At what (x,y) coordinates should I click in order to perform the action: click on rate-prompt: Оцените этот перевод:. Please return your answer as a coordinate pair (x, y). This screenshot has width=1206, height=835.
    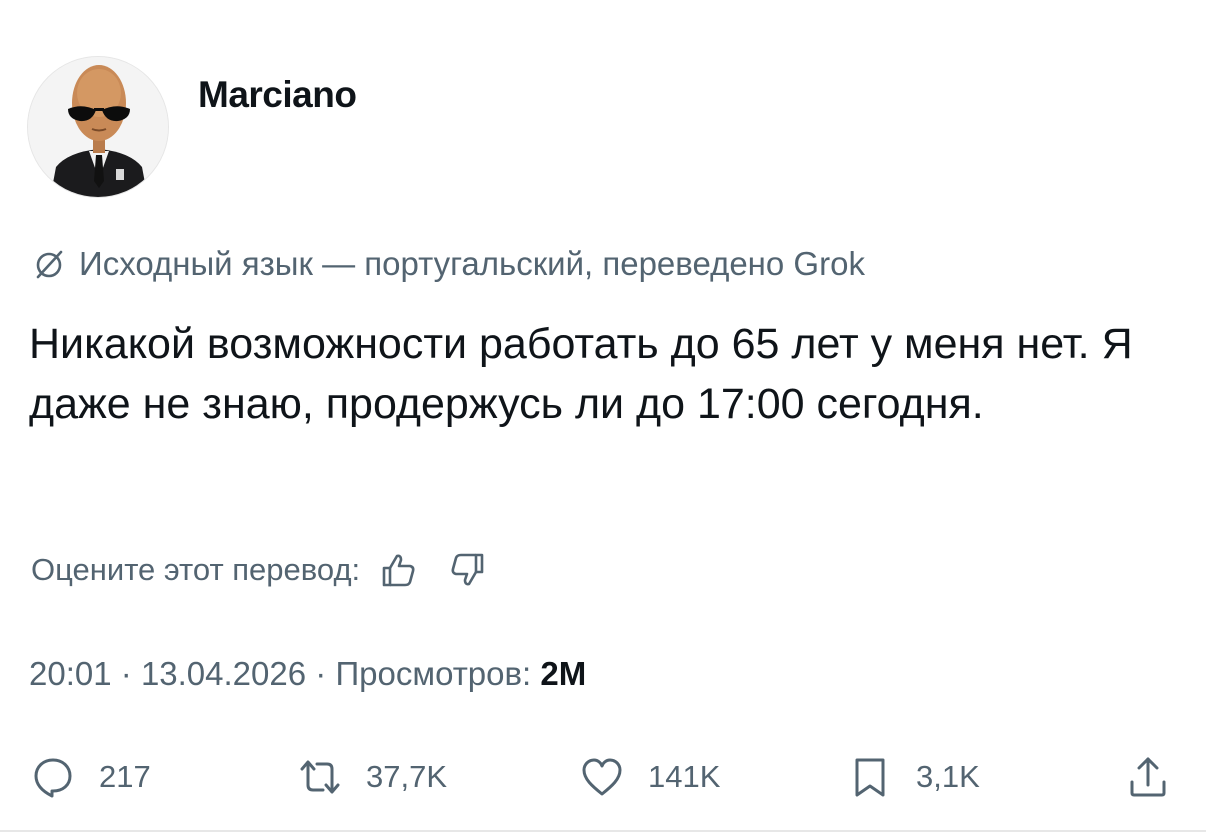
    Looking at the image, I should click on (196, 569).